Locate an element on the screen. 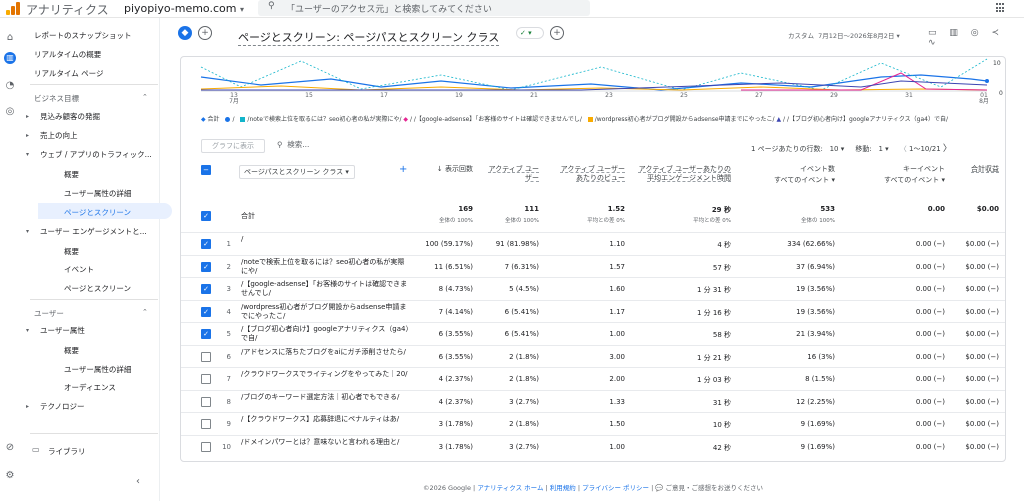  avatar-badge-icon: ◆ is located at coordinates (185, 33).